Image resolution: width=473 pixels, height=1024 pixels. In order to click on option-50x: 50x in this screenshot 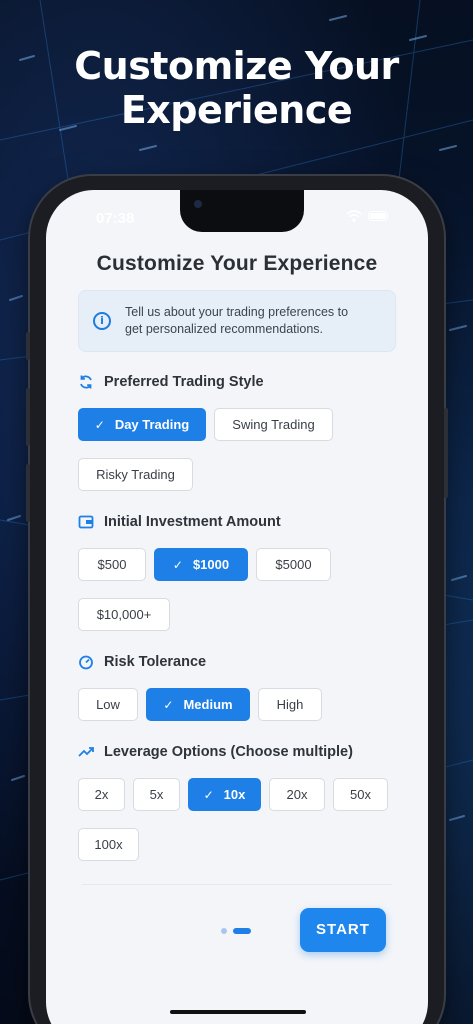, I will do `click(360, 794)`.